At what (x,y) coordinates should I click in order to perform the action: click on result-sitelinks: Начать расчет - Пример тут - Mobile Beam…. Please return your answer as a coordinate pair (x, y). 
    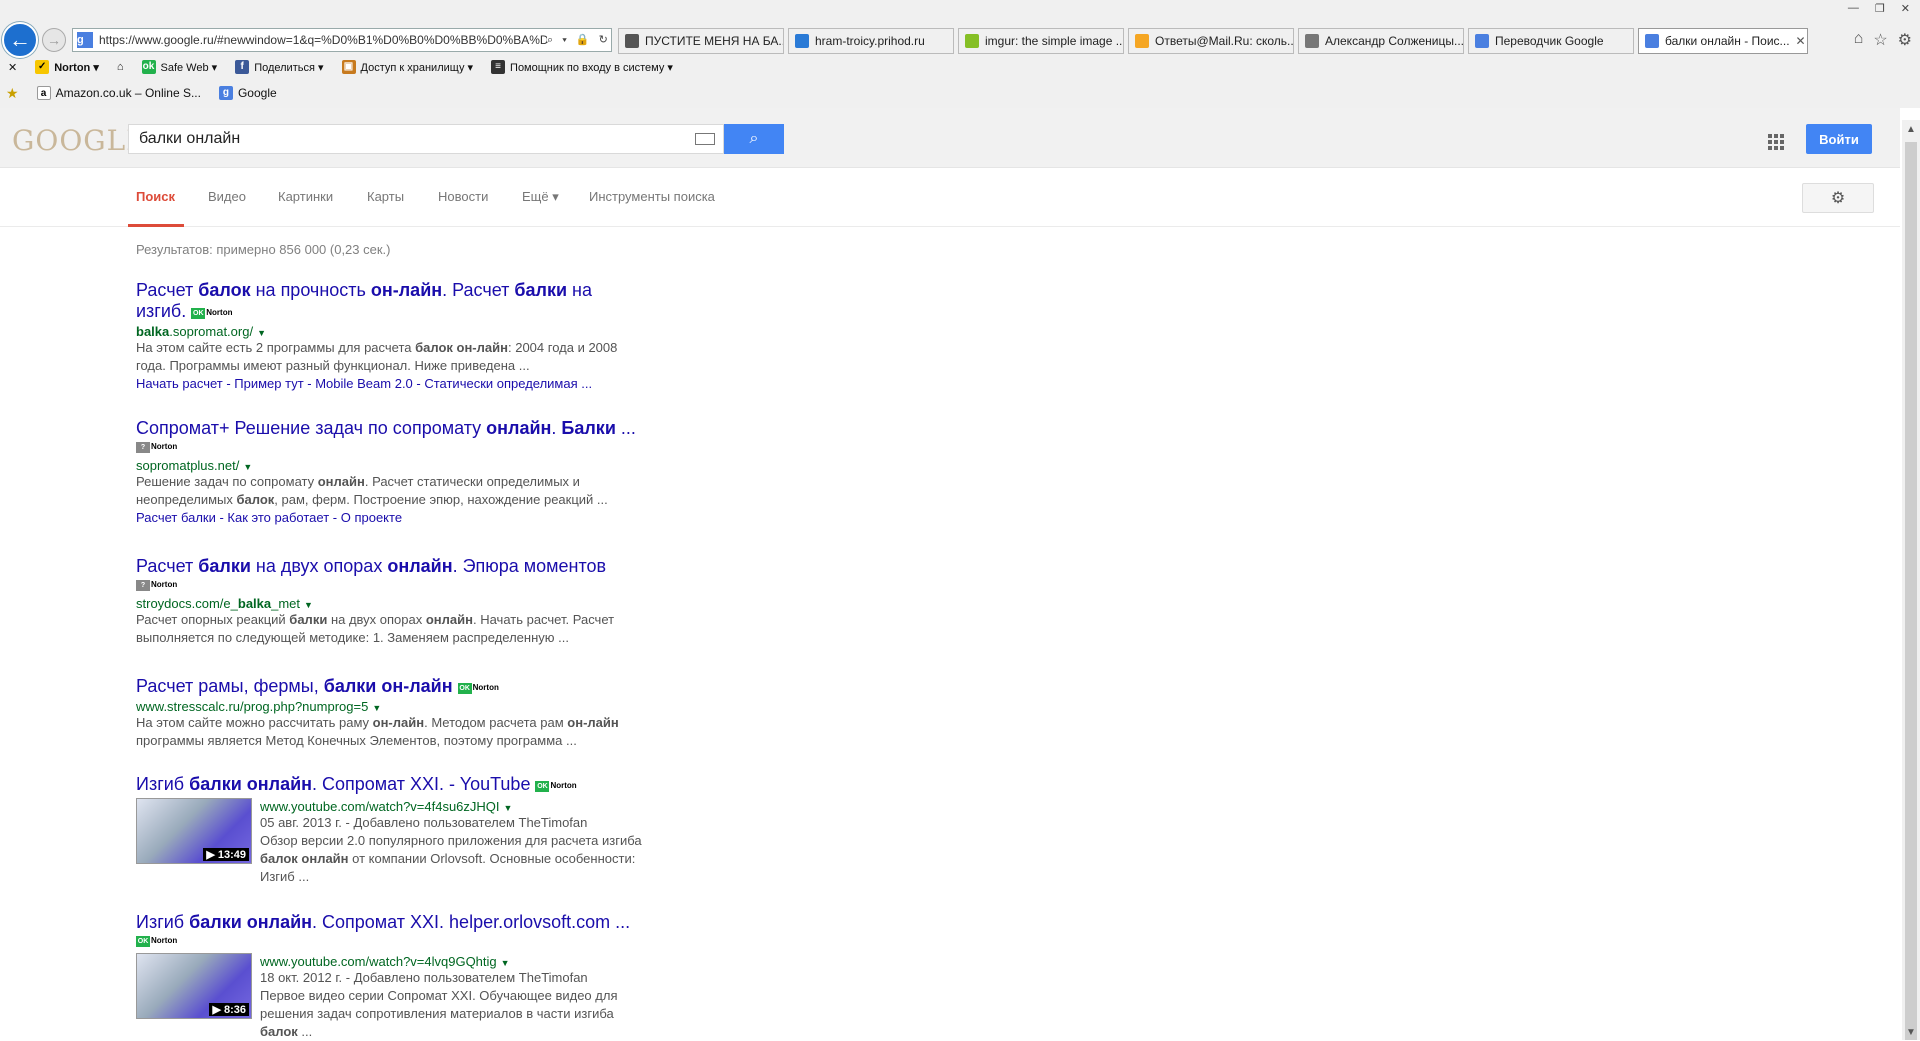
    Looking at the image, I should click on (391, 384).